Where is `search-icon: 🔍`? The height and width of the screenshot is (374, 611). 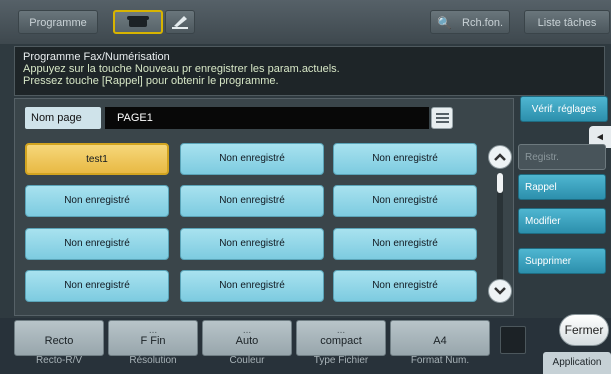
search-icon: 🔍 is located at coordinates (444, 23).